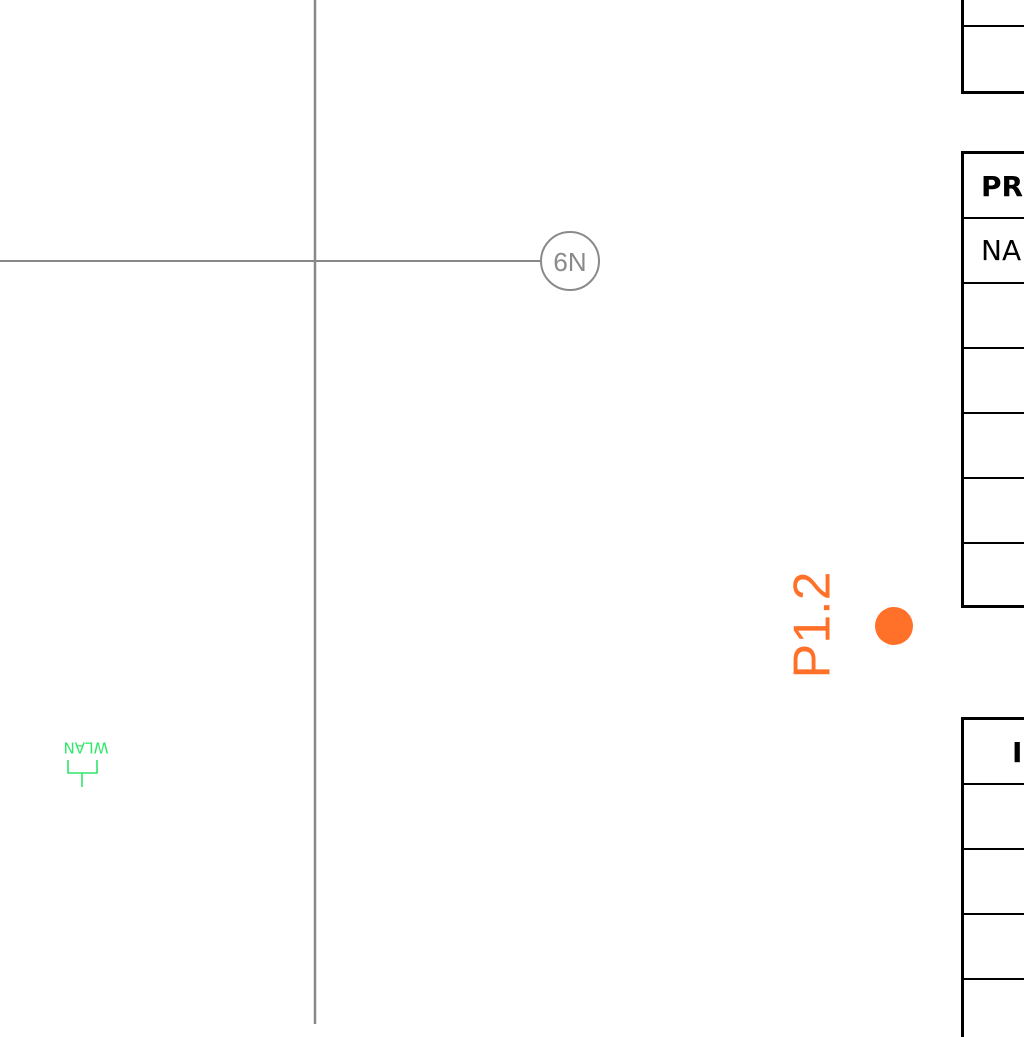 This screenshot has width=1024, height=1037. Describe the element at coordinates (813, 625) in the screenshot. I see `point-marker-label: P1.2` at that location.